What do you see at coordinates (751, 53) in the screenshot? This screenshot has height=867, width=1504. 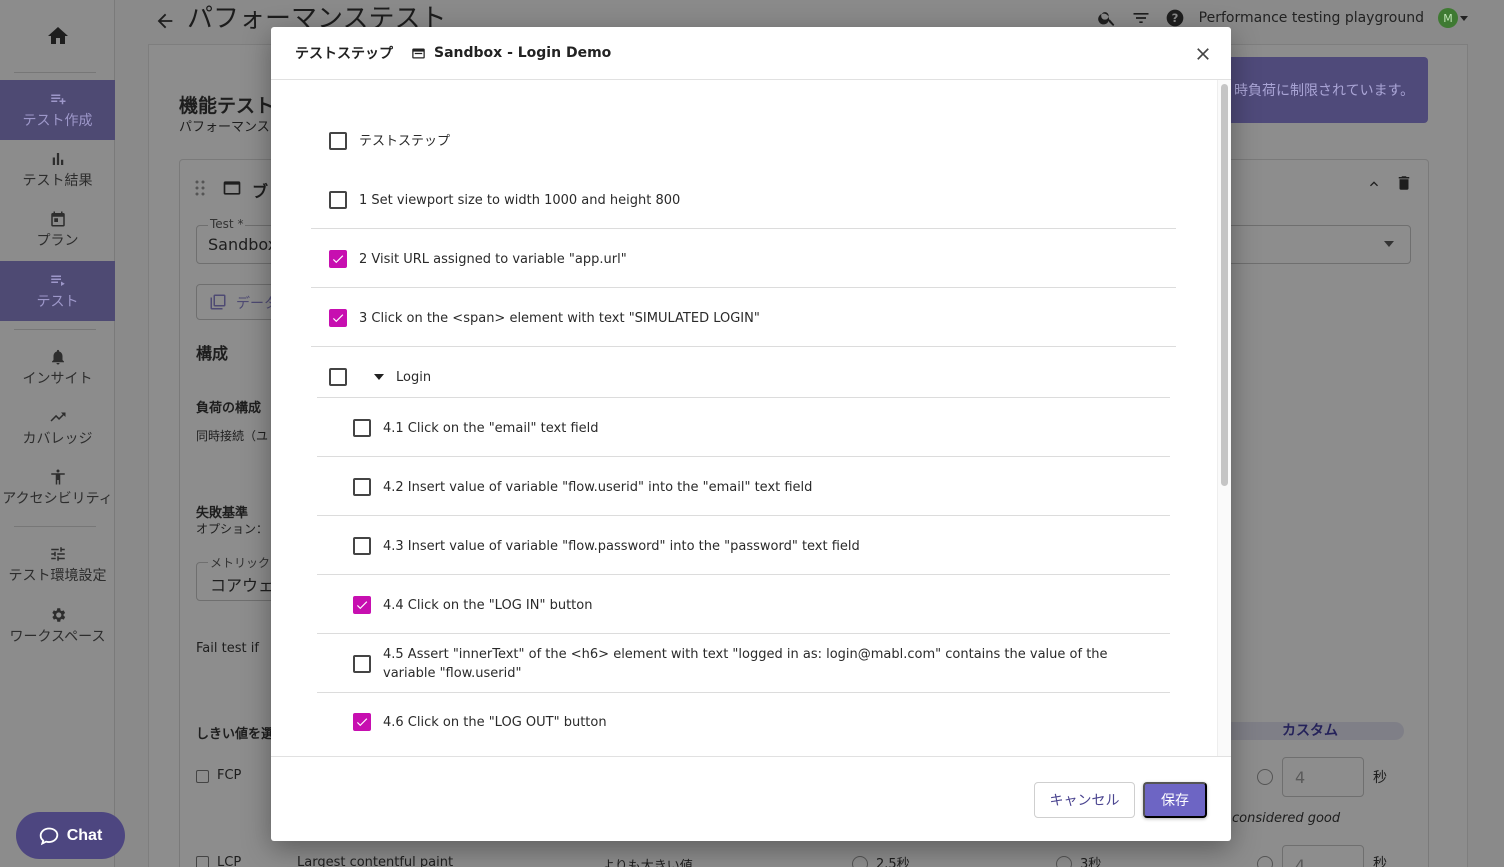 I see `dialog-header: テストステップ Sandbox - Login Demo` at bounding box center [751, 53].